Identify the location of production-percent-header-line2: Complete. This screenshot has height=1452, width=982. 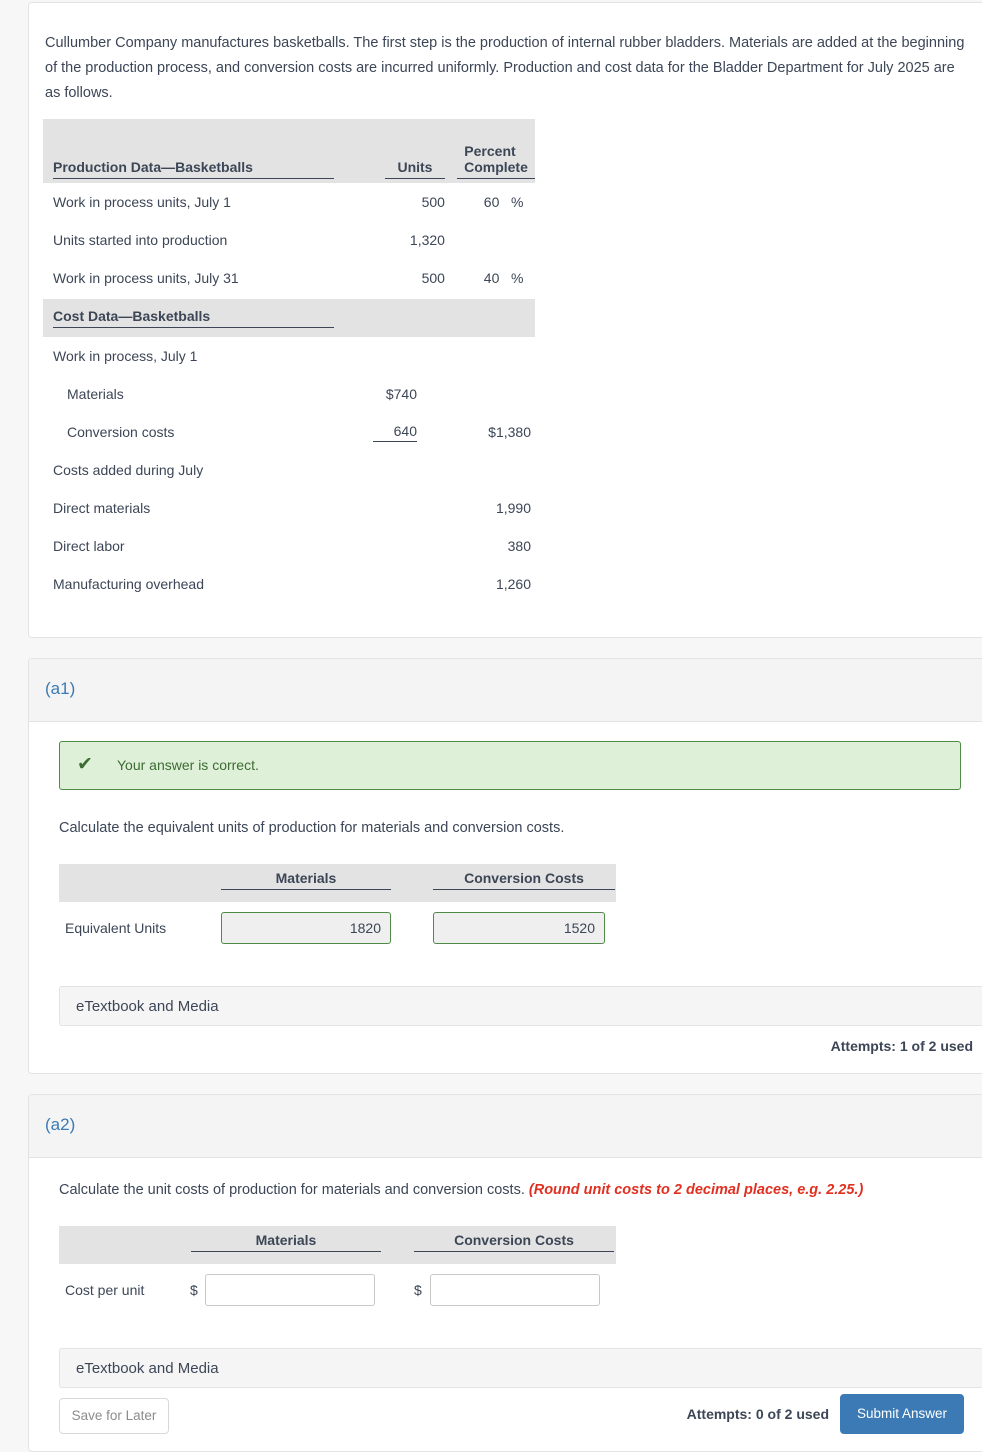
(496, 169).